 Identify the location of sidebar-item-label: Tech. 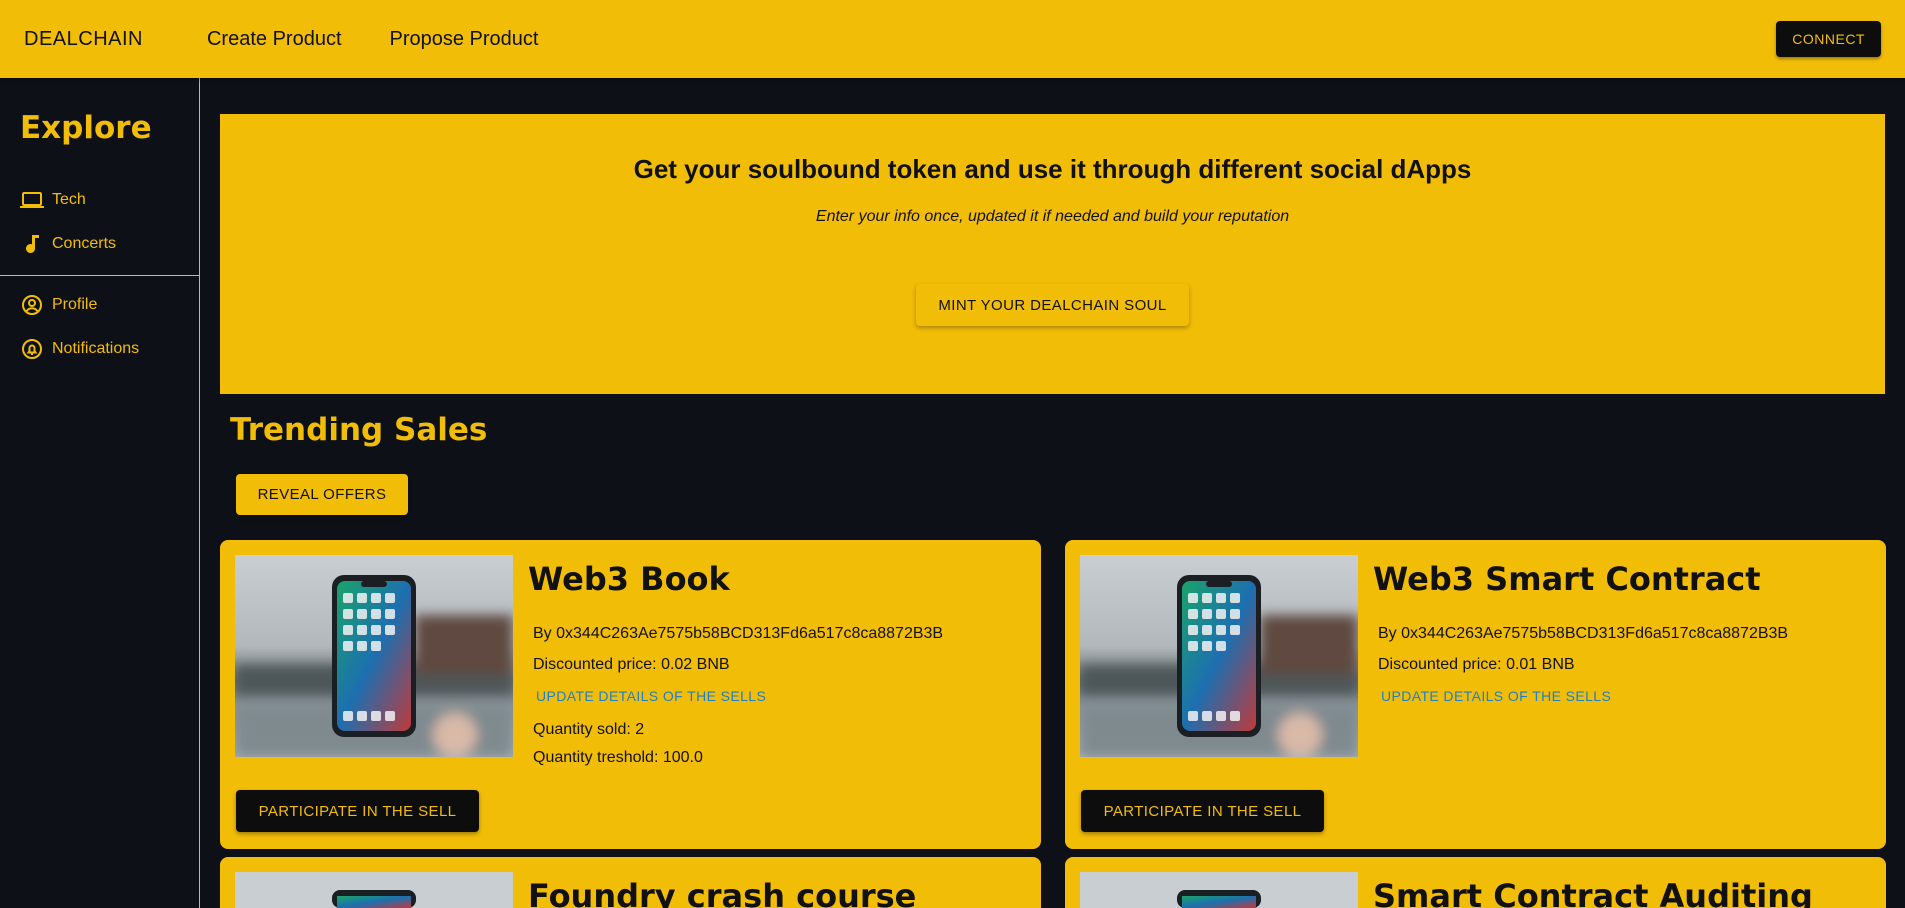
(69, 199).